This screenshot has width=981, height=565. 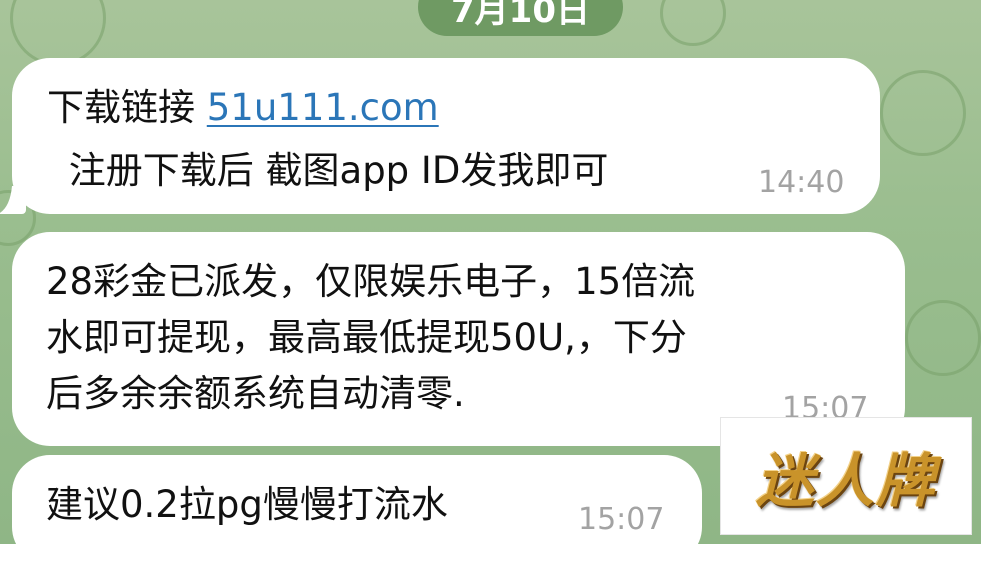 I want to click on message-text: 建议0.2拉pg慢慢打流水, so click(x=247, y=505).